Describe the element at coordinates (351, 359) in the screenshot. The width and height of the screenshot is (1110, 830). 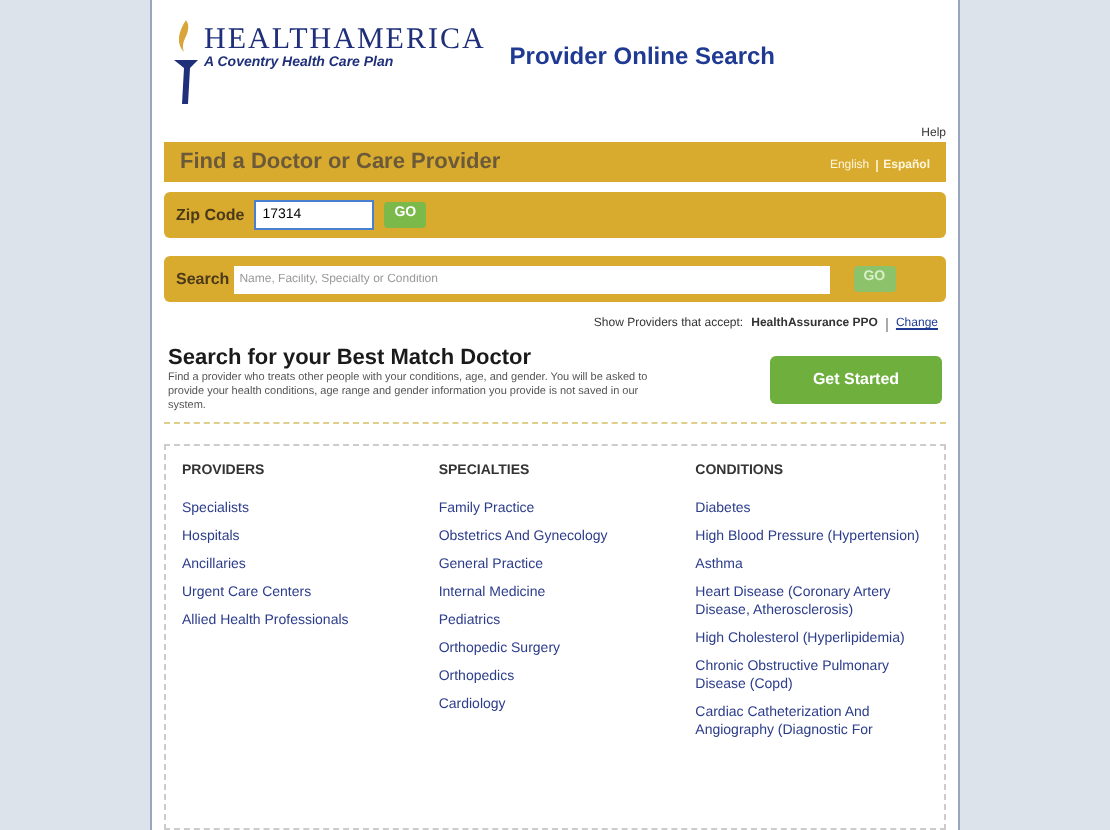
I see `best-match-title: Search for your Best Match Doctor` at that location.